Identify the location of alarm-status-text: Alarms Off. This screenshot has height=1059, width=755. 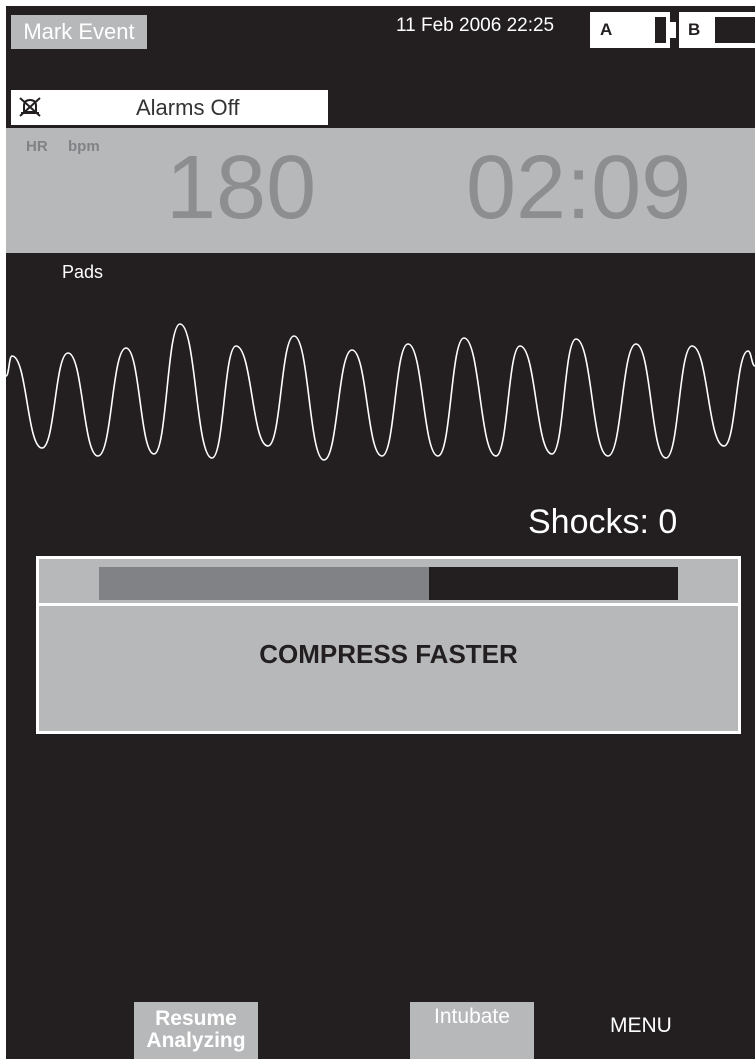
(188, 107).